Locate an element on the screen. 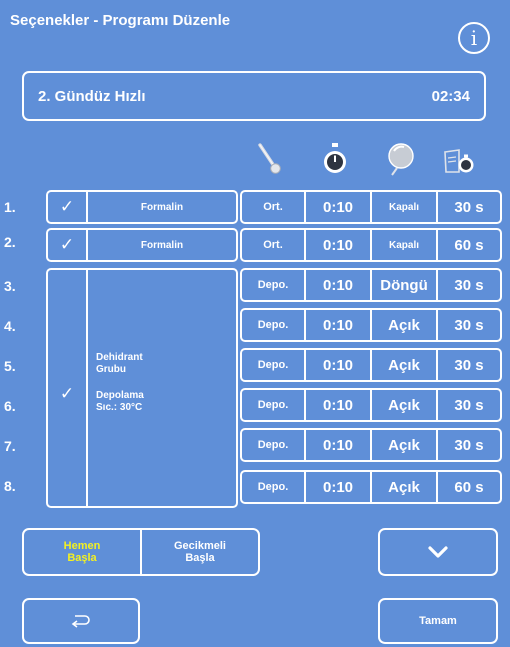 Image resolution: width=510 pixels, height=647 pixels. return-icon is located at coordinates (80, 621).